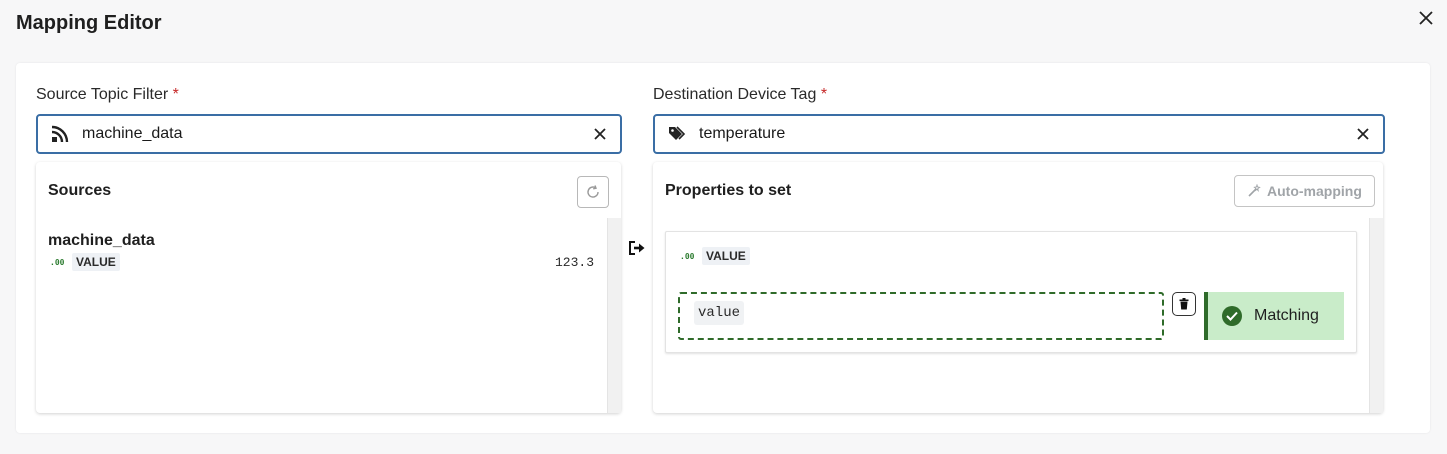 The image size is (1447, 454). I want to click on properties-scrollbar, so click(1376, 315).